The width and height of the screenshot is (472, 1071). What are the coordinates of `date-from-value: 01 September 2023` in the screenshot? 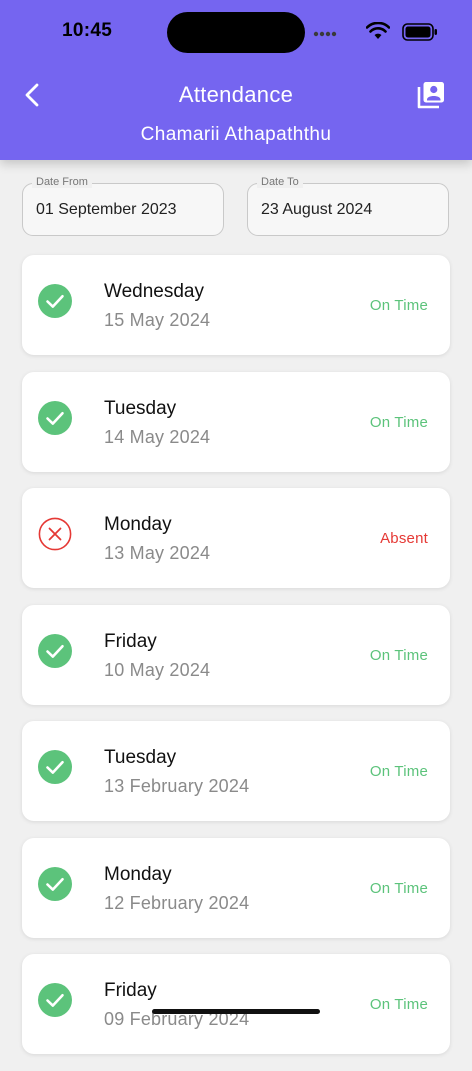 It's located at (106, 209).